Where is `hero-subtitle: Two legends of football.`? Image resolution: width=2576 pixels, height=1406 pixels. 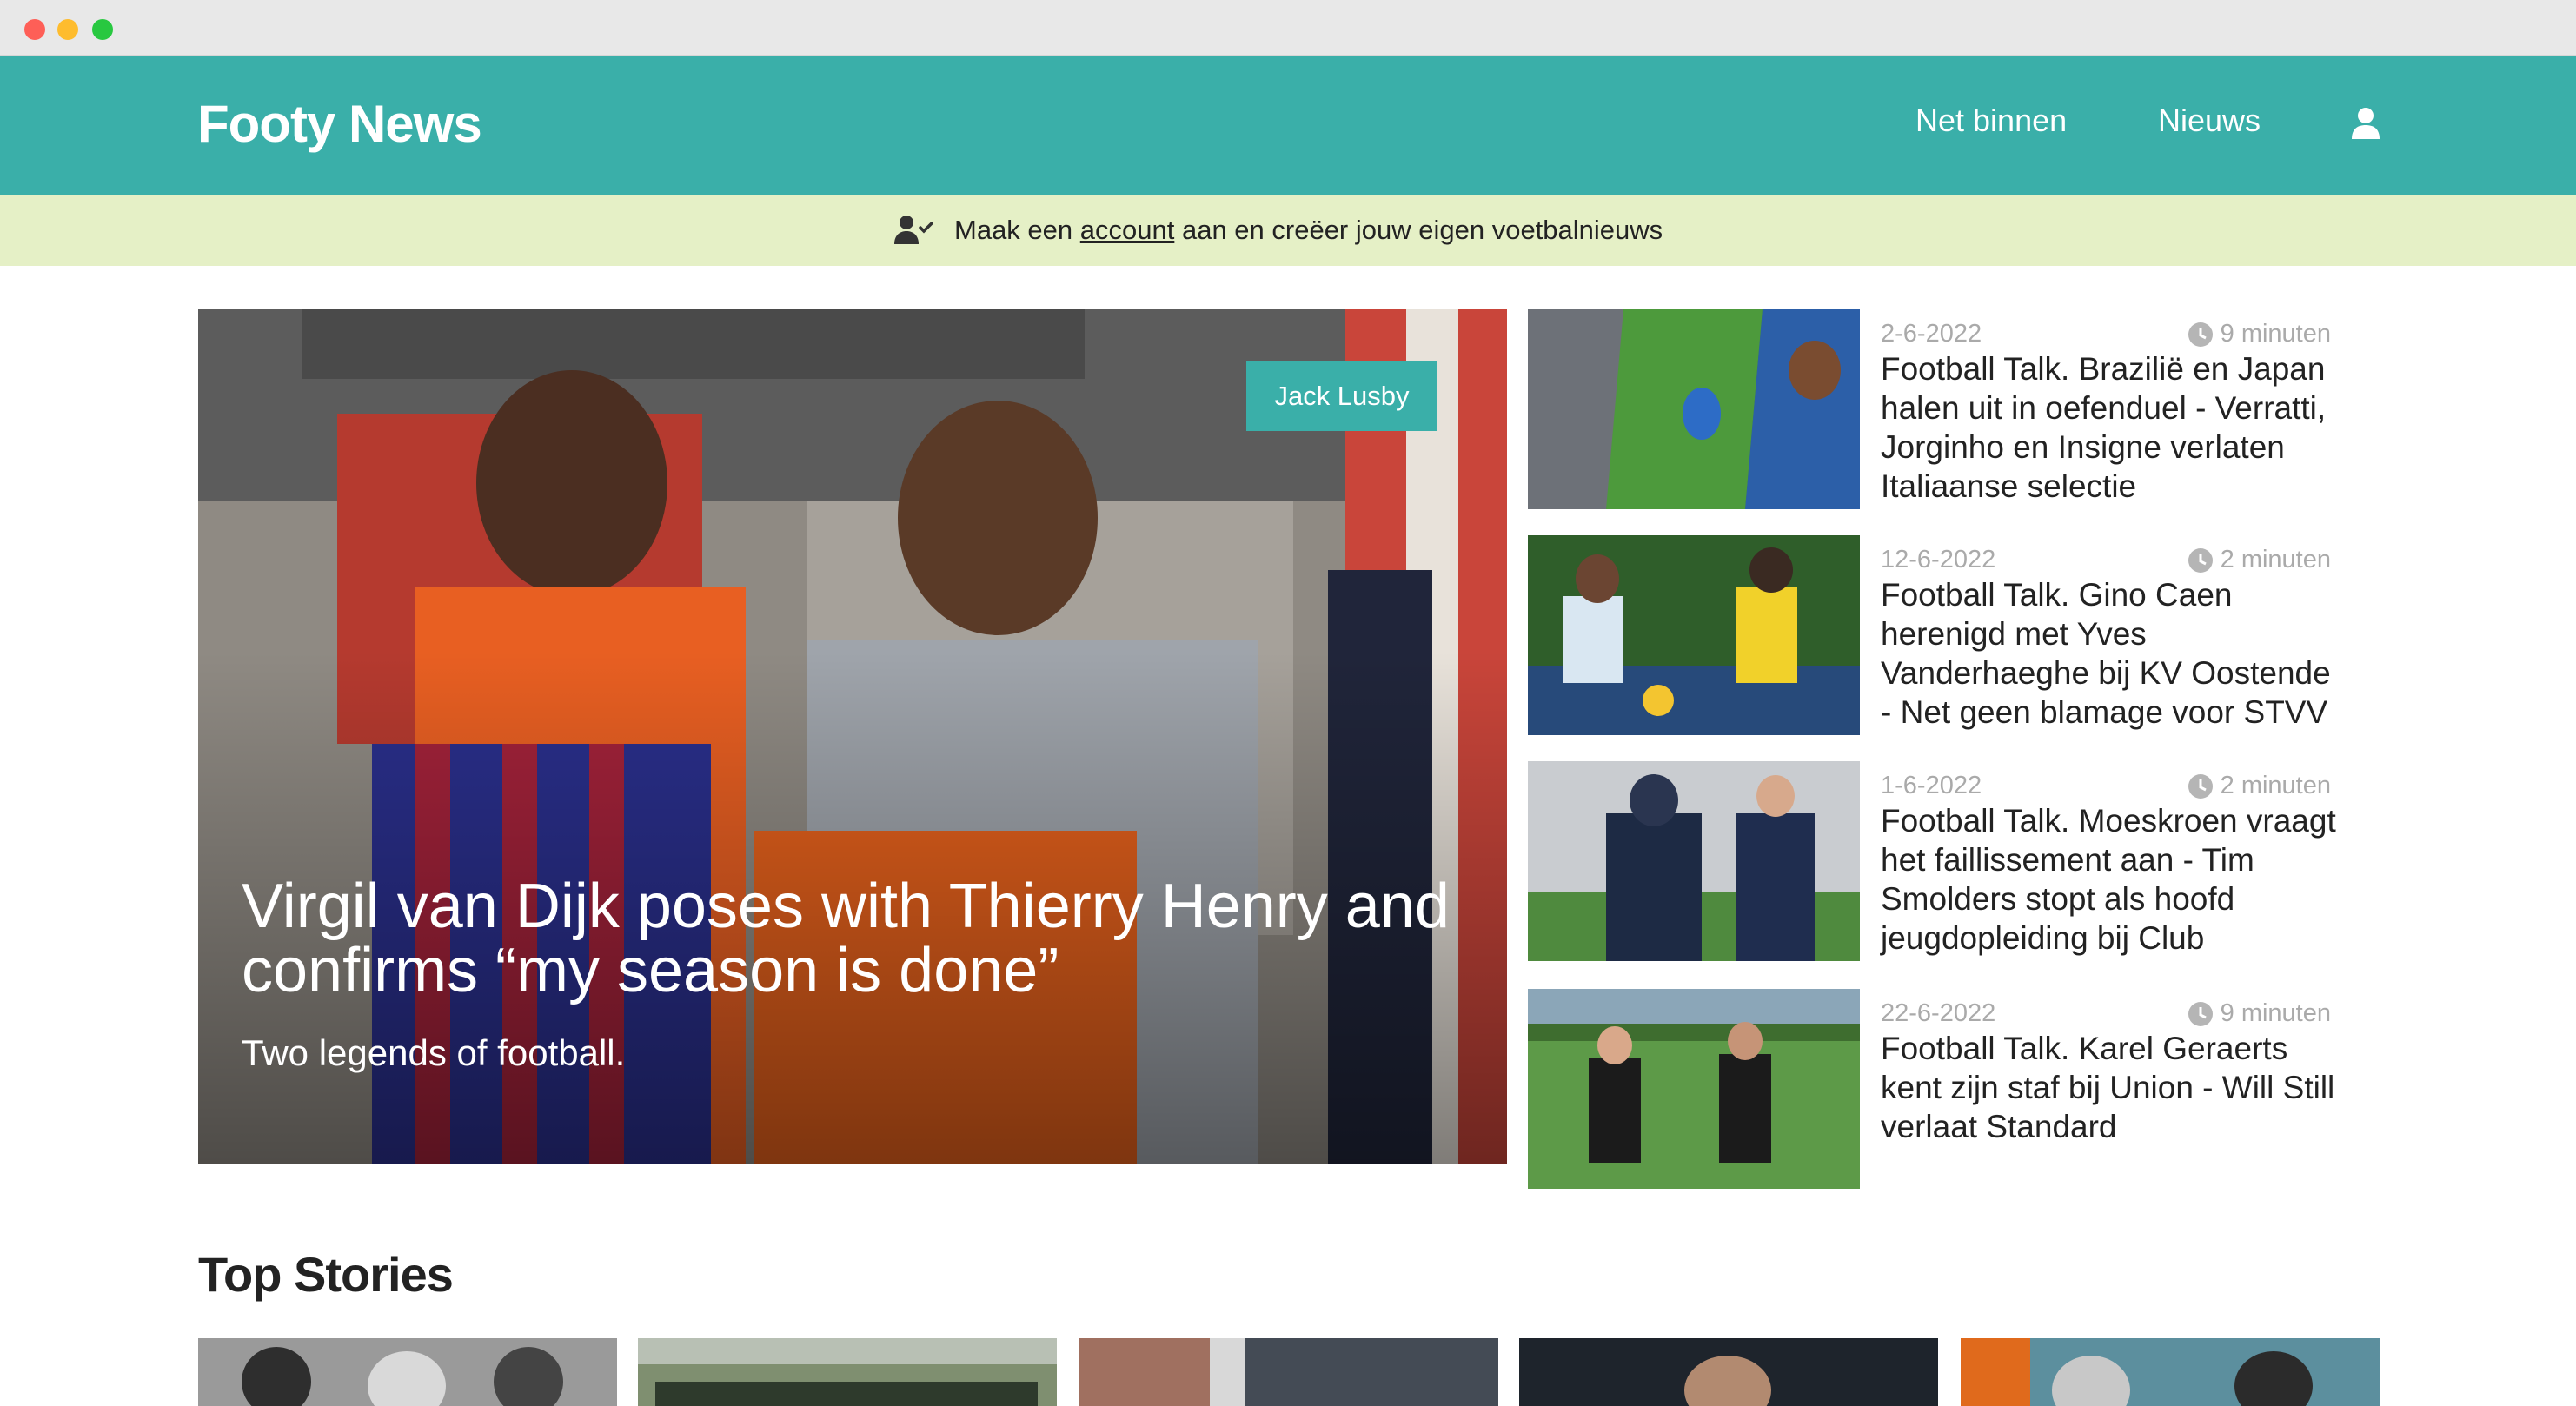 hero-subtitle: Two legends of football. is located at coordinates (434, 1052).